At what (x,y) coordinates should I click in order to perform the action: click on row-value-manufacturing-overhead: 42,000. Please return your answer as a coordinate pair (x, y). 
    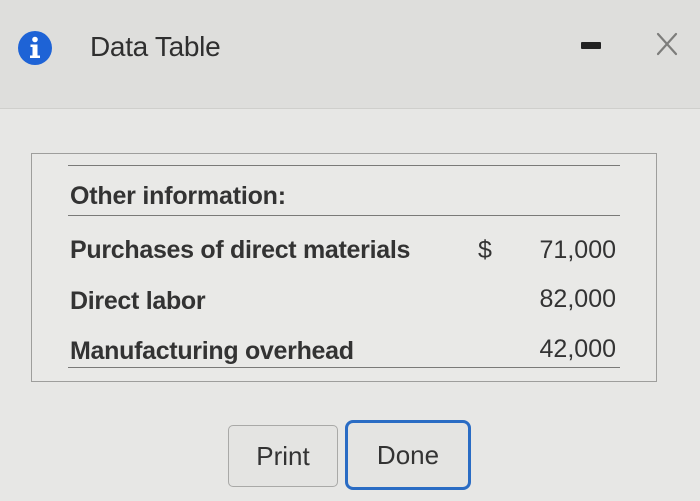
    Looking at the image, I should click on (577, 349).